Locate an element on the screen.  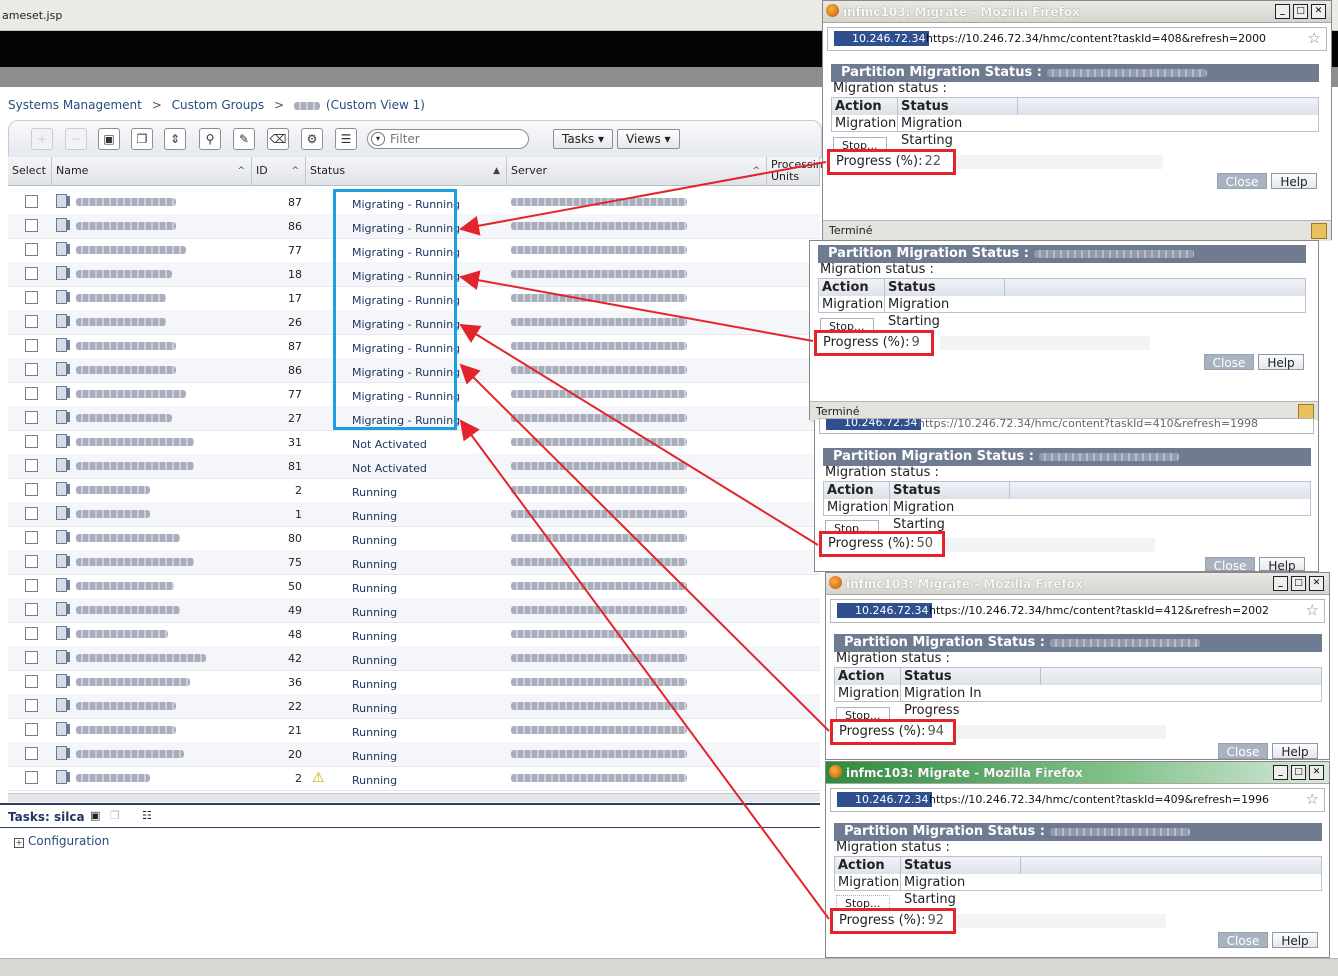
col-server: Server ^ is located at coordinates (637, 171).